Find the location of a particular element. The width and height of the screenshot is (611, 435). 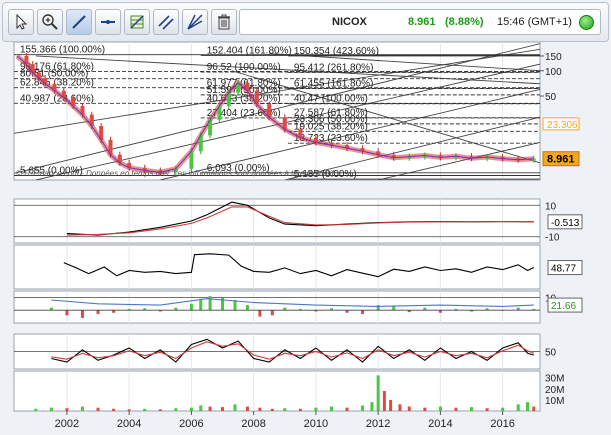

toolbar: NICOX 8.961 (8.88%) 15:46 (GMT+1) is located at coordinates (305, 22).